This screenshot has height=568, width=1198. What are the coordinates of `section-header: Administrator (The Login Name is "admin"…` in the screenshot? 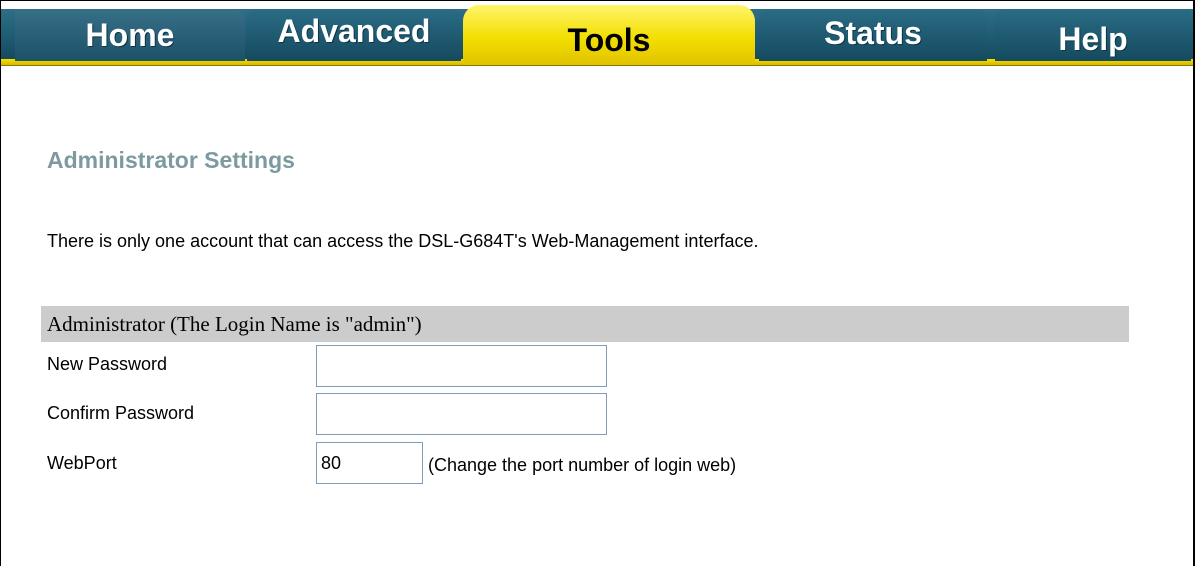 It's located at (585, 324).